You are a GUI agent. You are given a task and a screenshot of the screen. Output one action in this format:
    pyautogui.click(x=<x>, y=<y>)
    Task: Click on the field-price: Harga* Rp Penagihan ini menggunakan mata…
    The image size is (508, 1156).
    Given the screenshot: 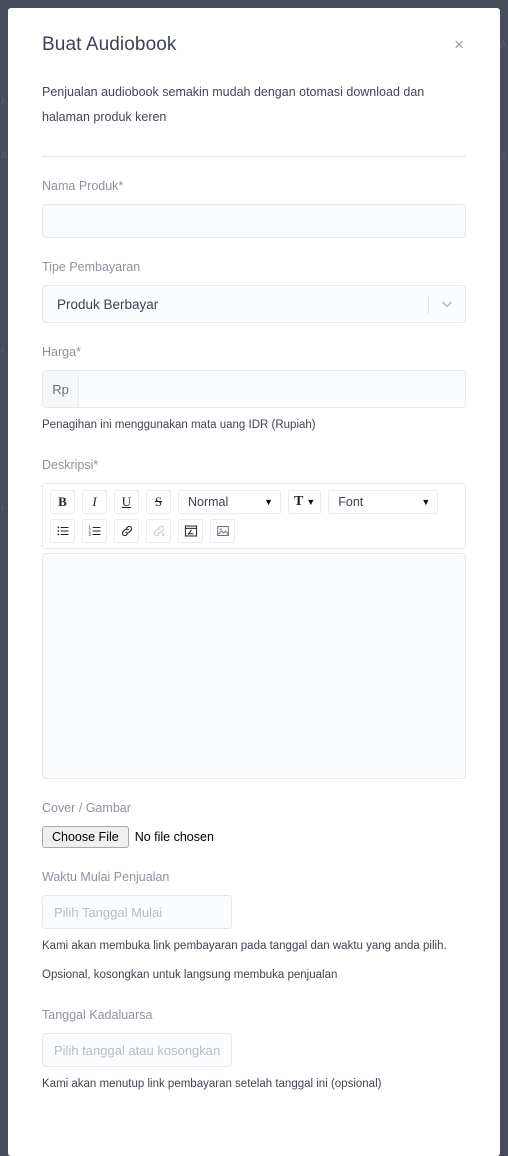 What is the action you would take?
    pyautogui.click(x=254, y=390)
    